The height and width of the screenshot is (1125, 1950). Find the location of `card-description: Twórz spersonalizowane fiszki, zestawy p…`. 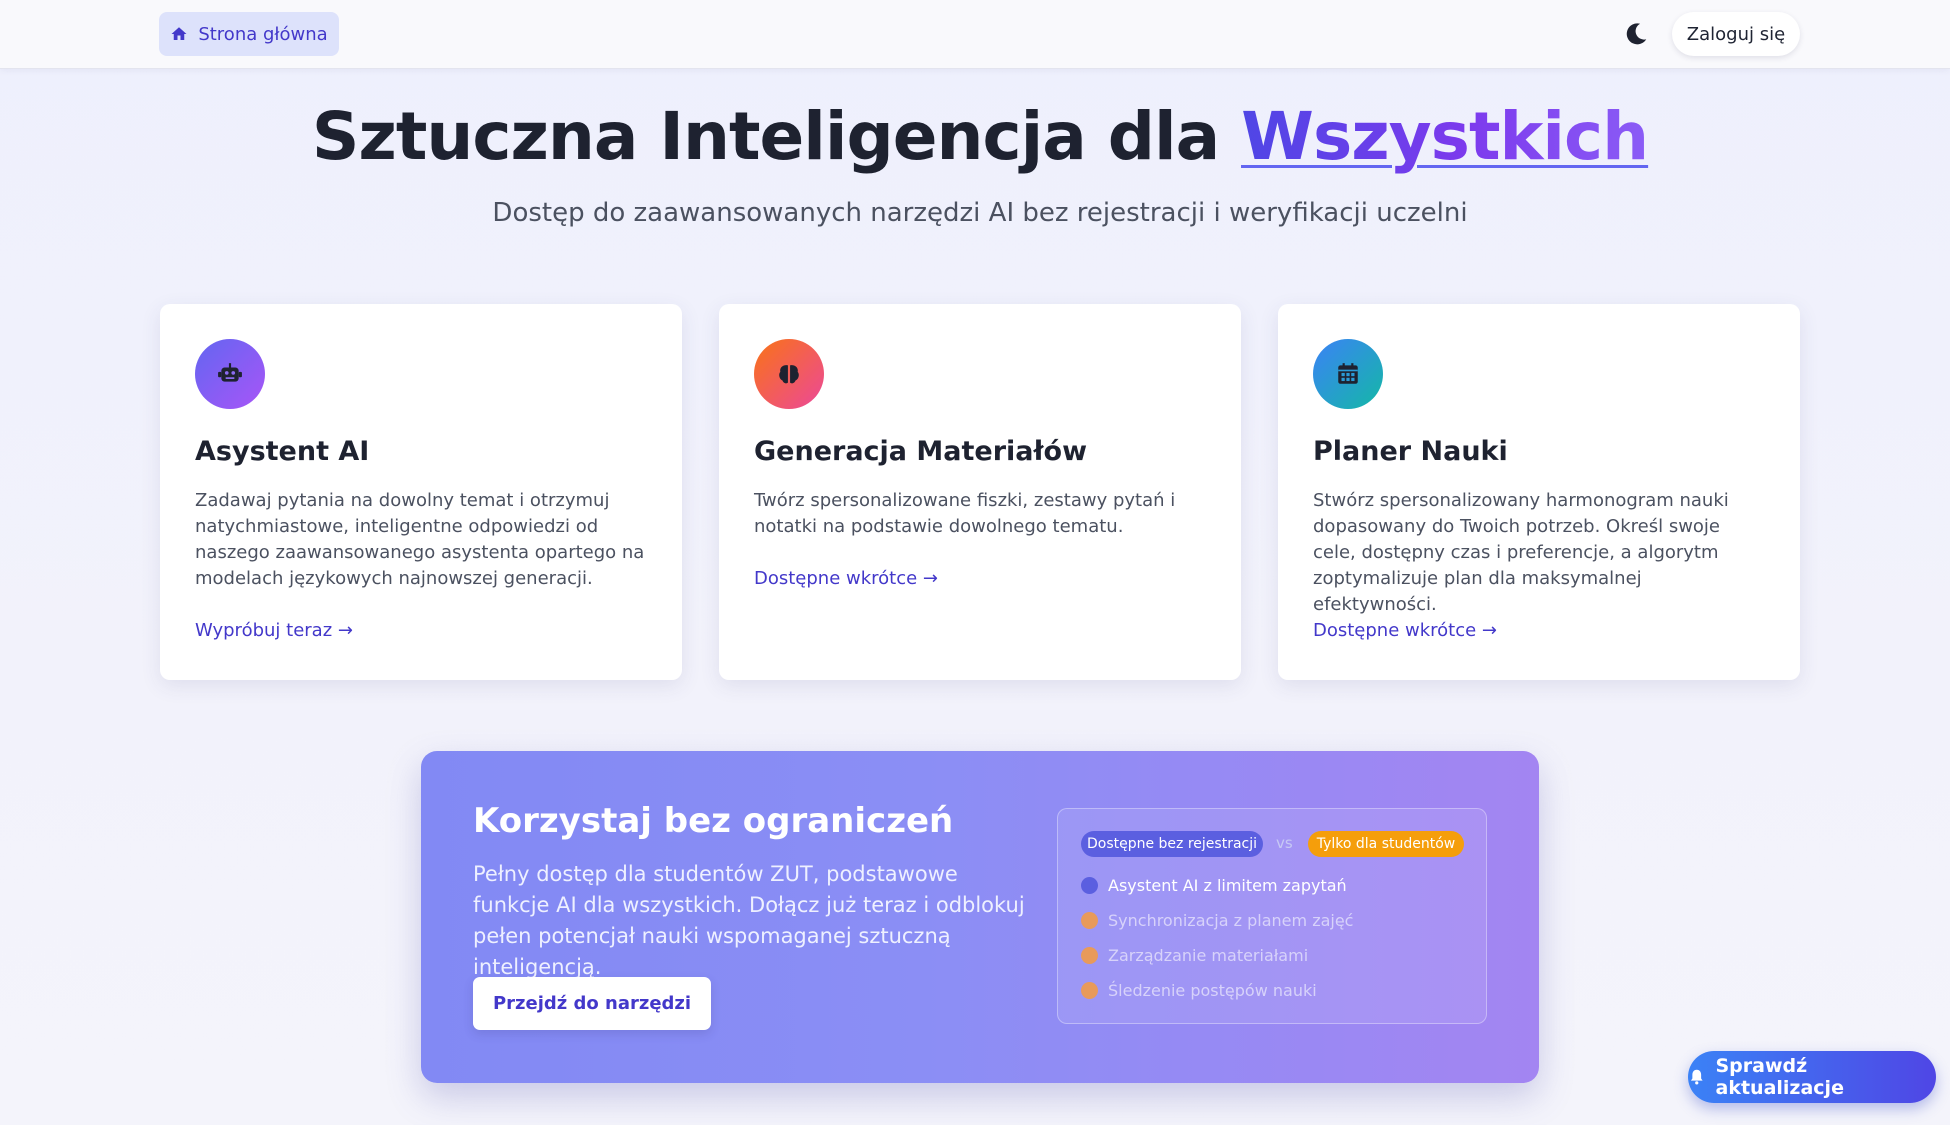

card-description: Twórz spersonalizowane fiszki, zestawy p… is located at coordinates (965, 513).